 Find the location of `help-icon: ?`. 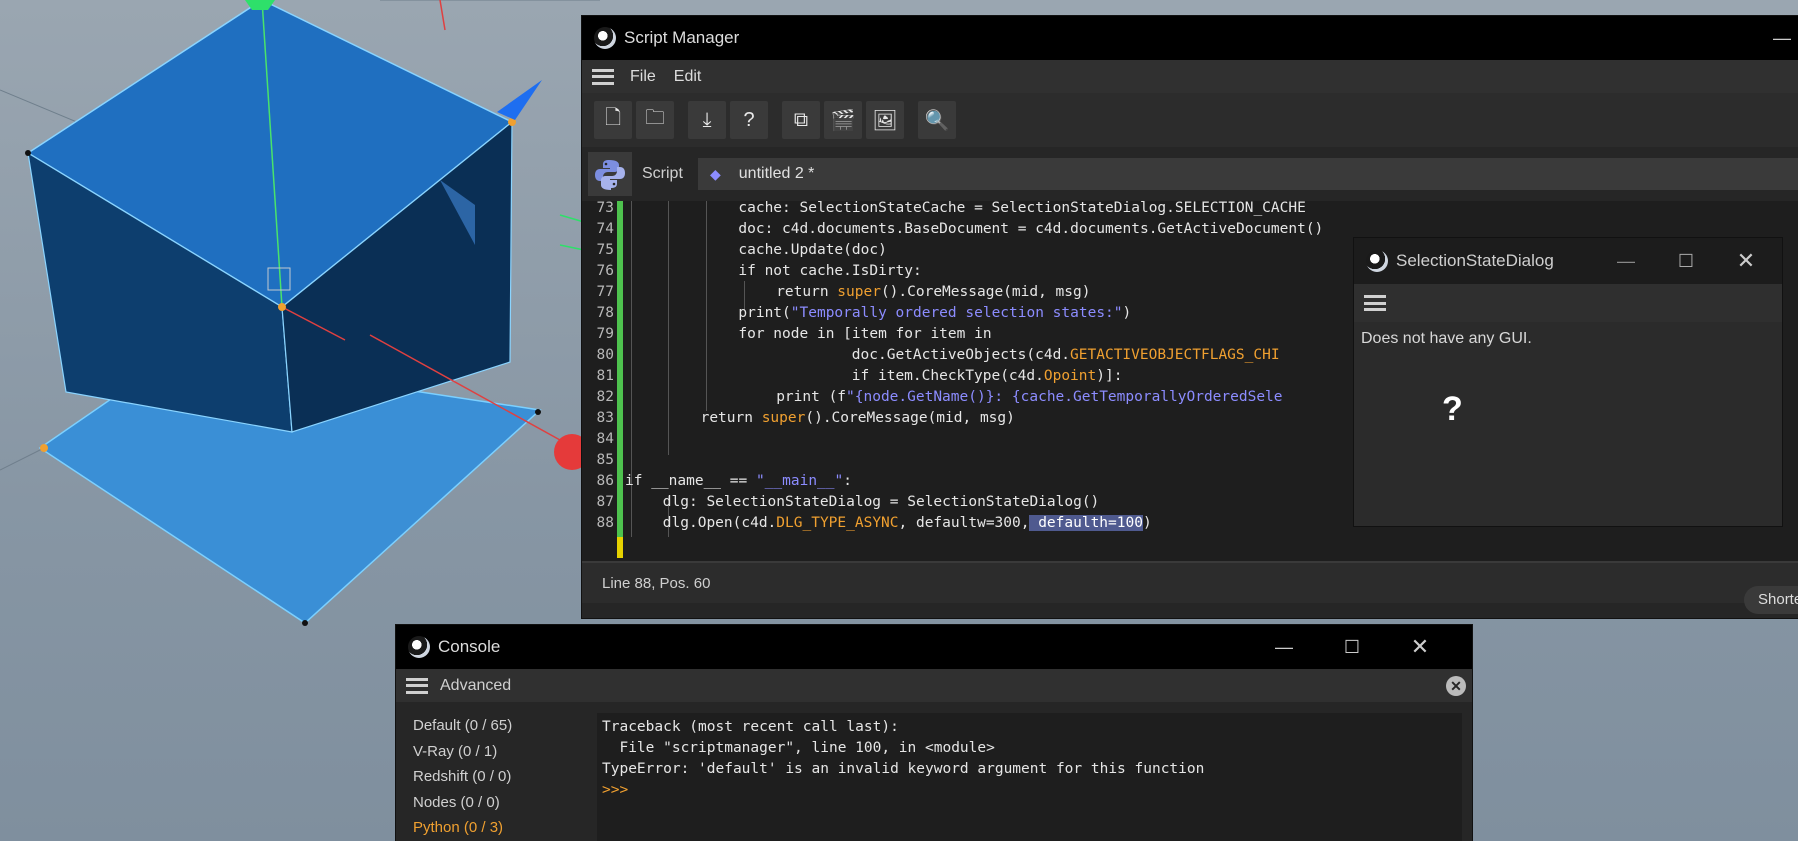

help-icon: ? is located at coordinates (749, 120).